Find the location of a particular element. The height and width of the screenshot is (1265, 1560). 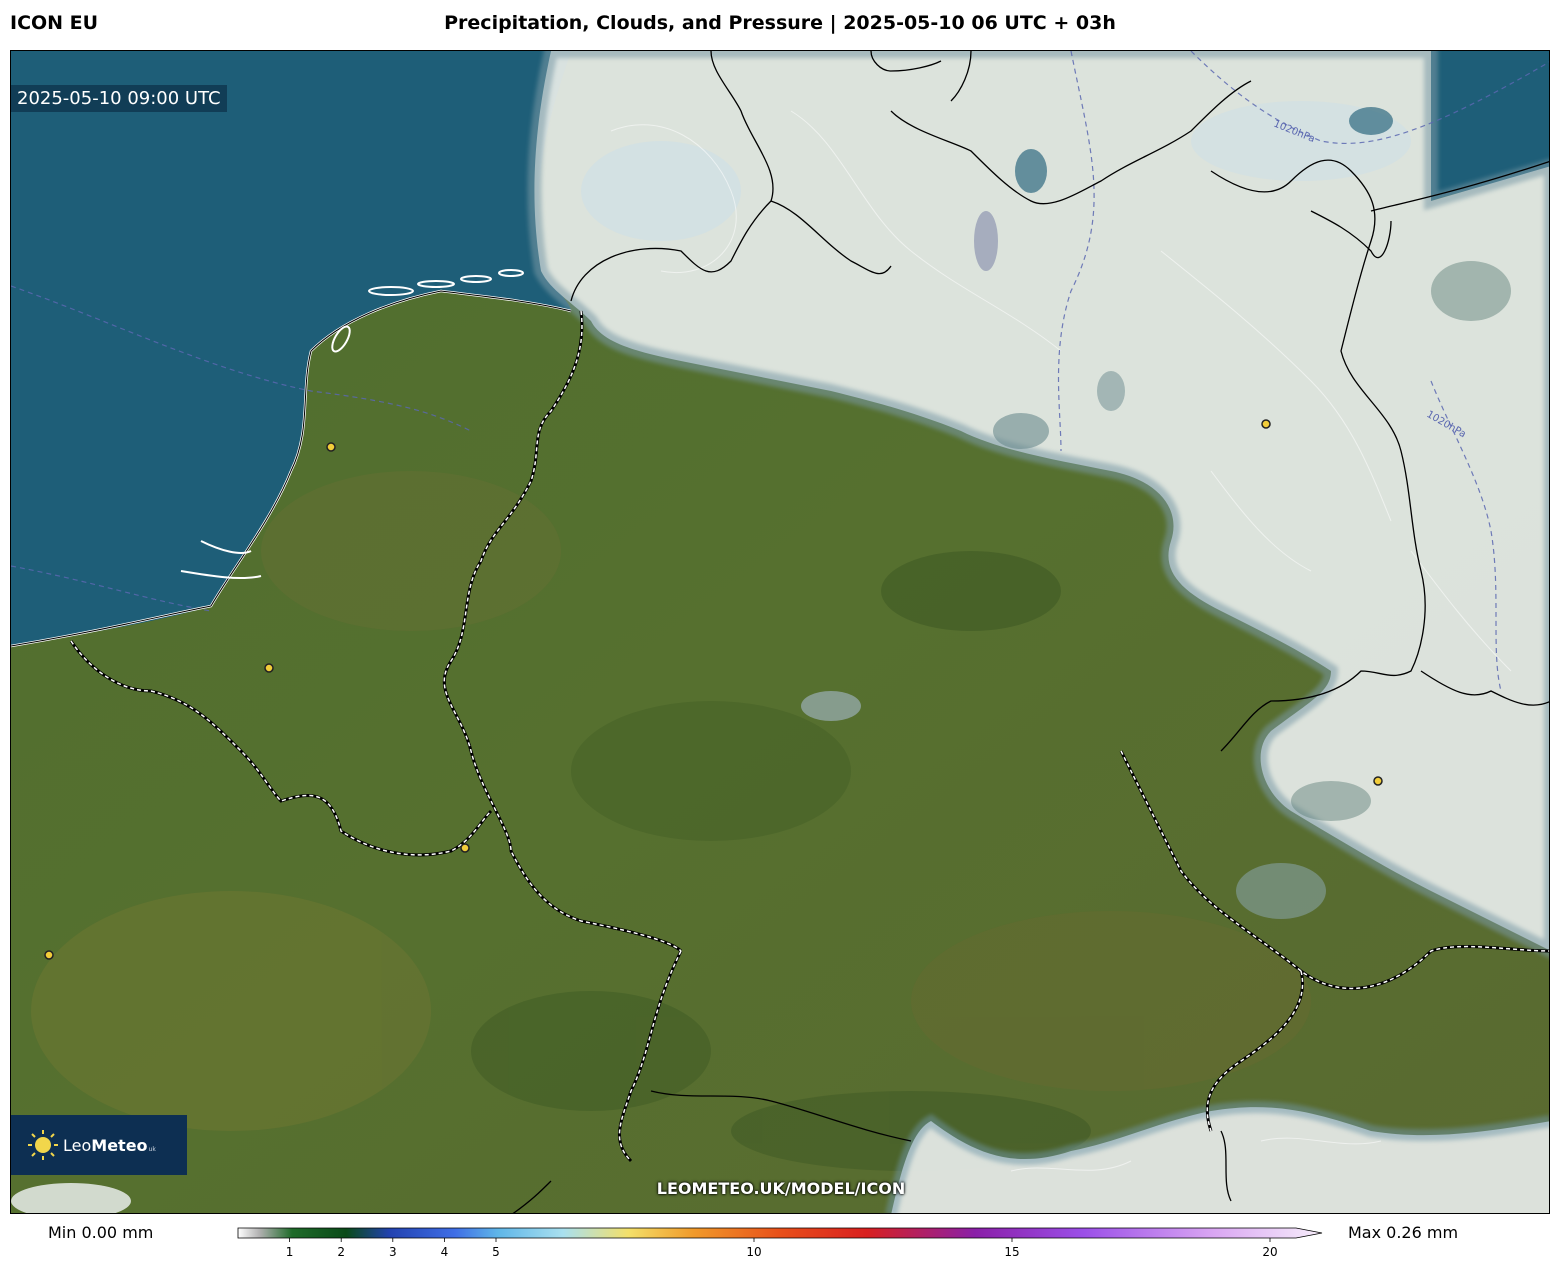

colorbar-tick-label: 5 is located at coordinates (496, 1252).